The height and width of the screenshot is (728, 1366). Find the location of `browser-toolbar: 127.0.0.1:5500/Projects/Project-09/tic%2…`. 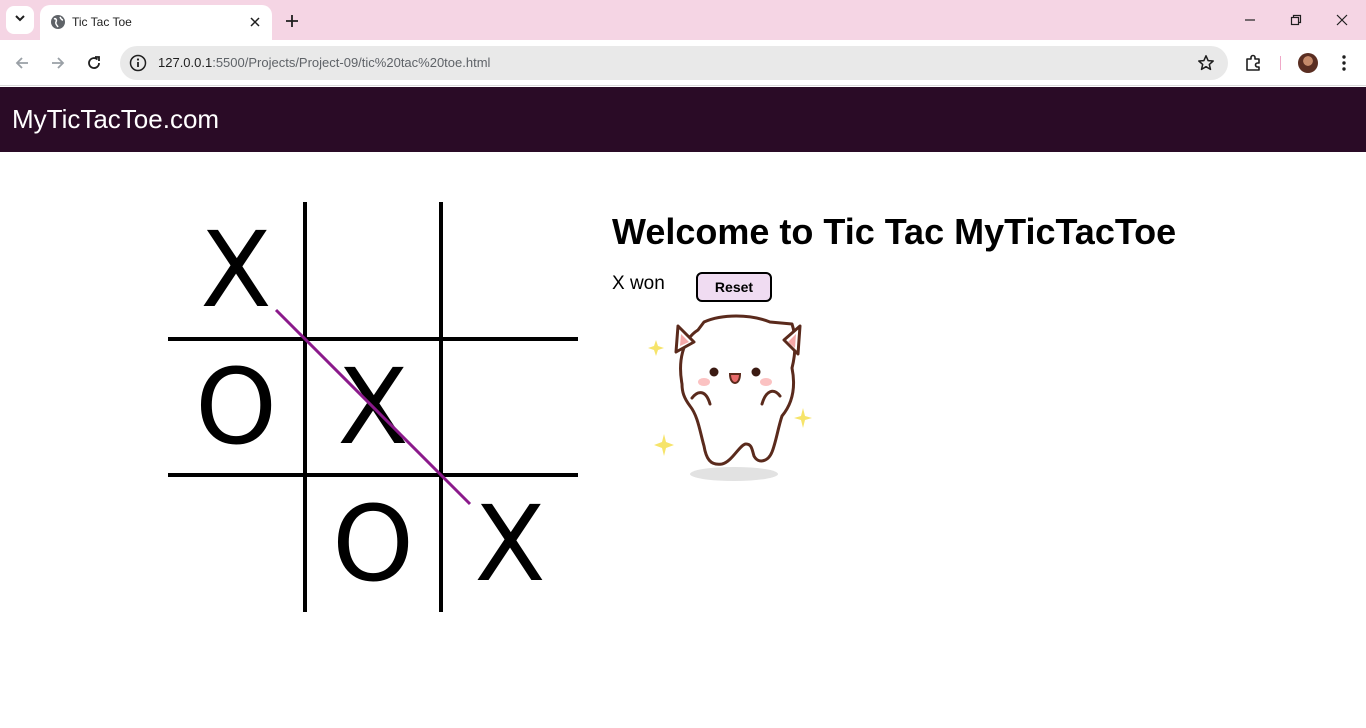

browser-toolbar: 127.0.0.1:5500/Projects/Project-09/tic%2… is located at coordinates (683, 63).